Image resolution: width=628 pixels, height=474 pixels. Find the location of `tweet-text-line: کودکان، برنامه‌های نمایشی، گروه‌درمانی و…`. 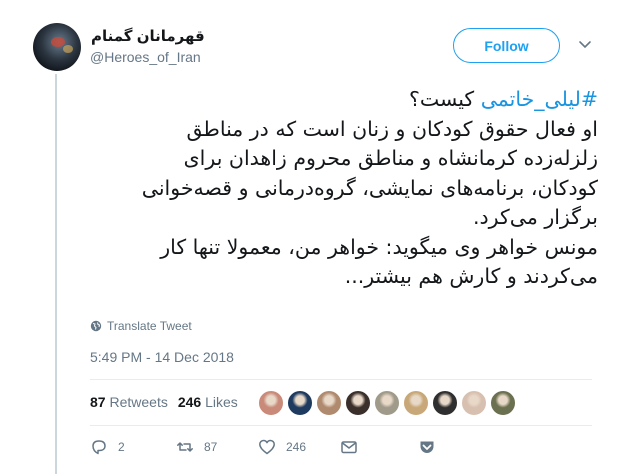

tweet-text-line: کودکان، برنامه‌های نمایشی، گروه‌درمانی و… is located at coordinates (369, 187).